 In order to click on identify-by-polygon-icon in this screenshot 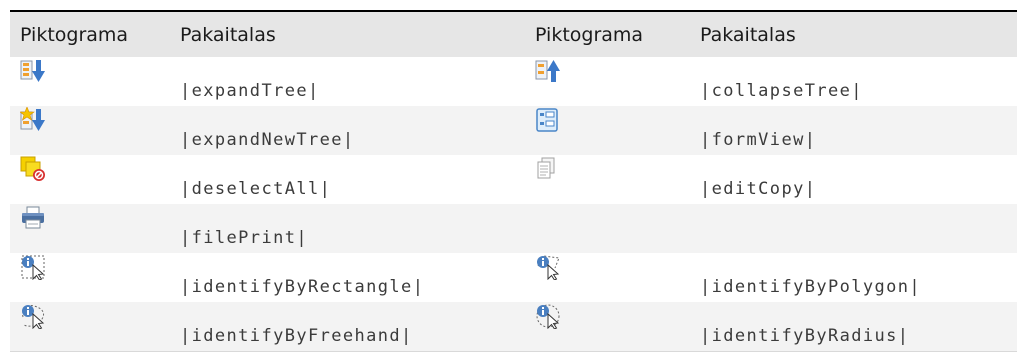, I will do `click(548, 267)`.